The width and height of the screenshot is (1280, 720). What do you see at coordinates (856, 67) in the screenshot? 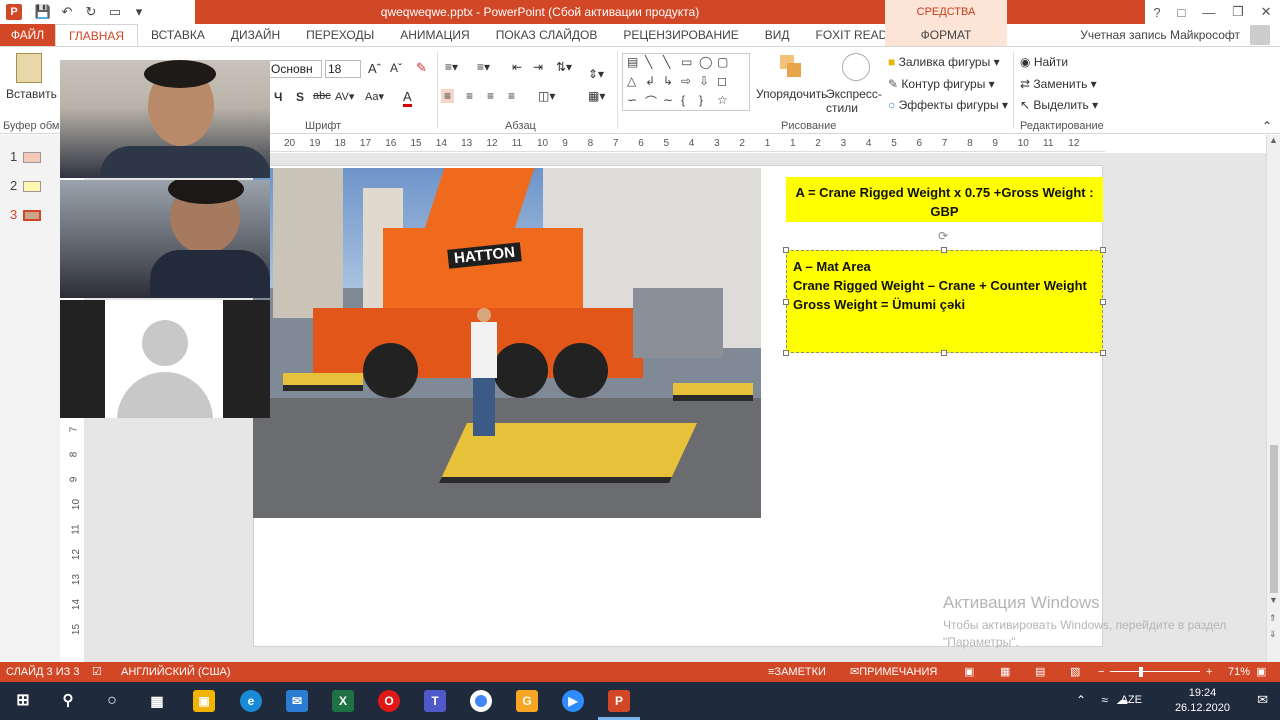
I see `quick-styles-icon` at bounding box center [856, 67].